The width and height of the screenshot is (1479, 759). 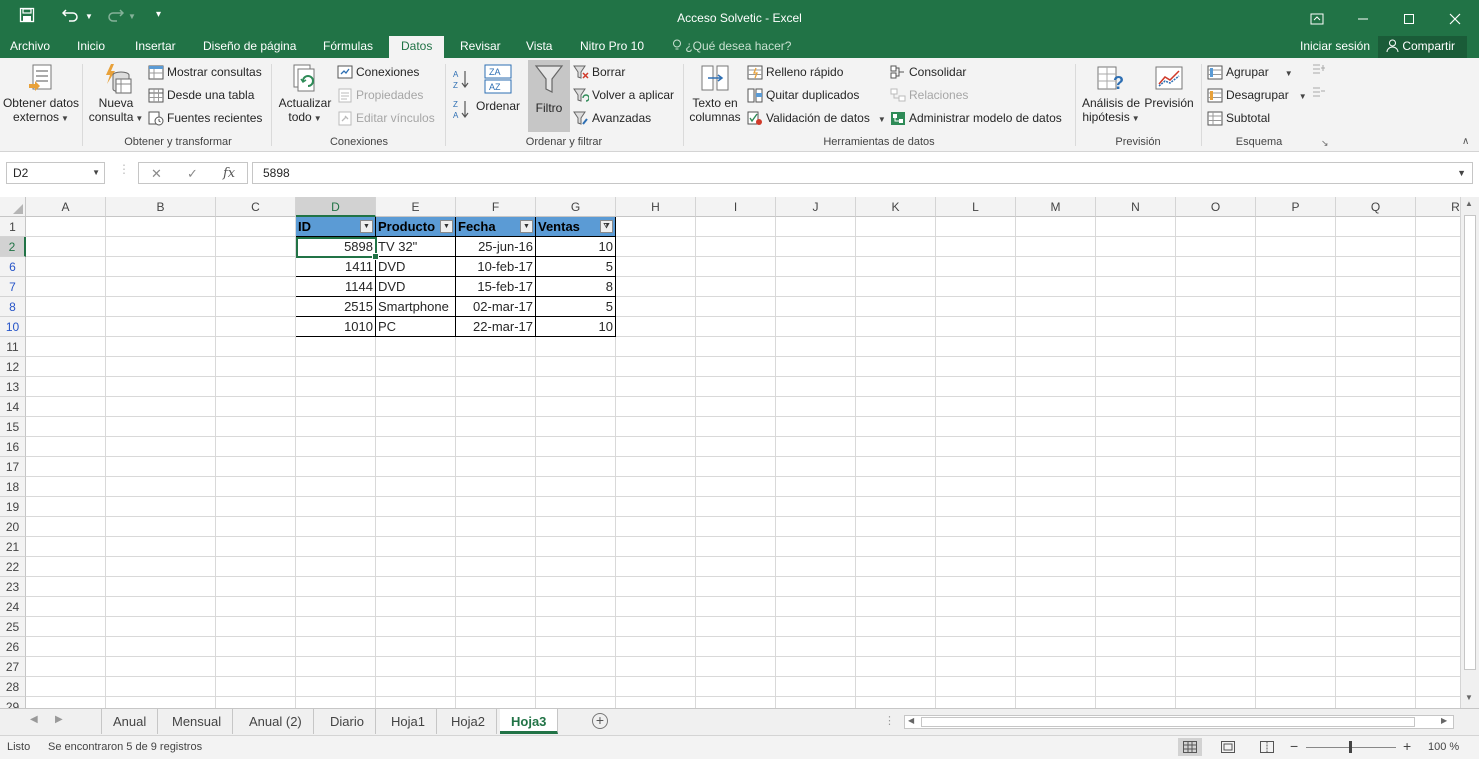 What do you see at coordinates (1376, 407) in the screenshot?
I see `cell-q14` at bounding box center [1376, 407].